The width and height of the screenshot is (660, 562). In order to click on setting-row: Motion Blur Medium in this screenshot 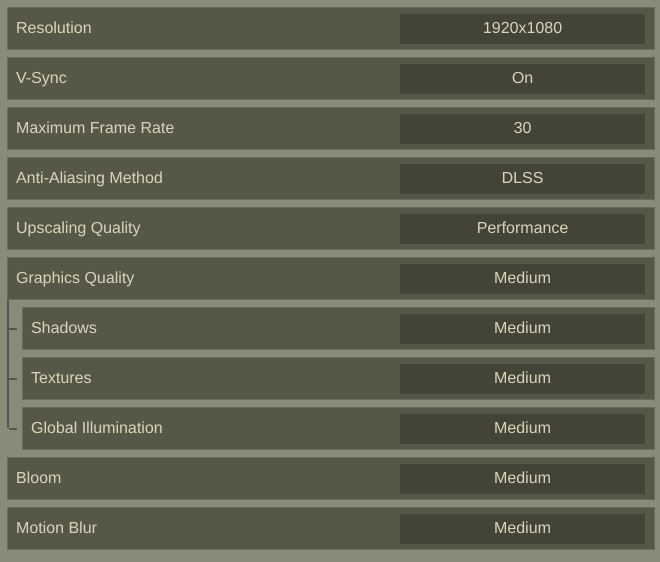, I will do `click(331, 528)`.